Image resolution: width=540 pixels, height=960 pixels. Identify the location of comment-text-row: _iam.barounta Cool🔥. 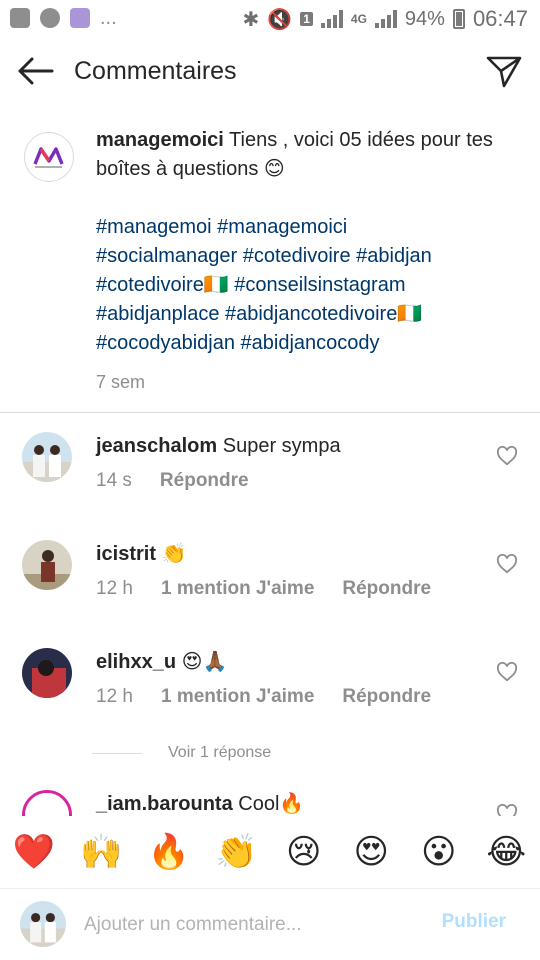
(200, 803).